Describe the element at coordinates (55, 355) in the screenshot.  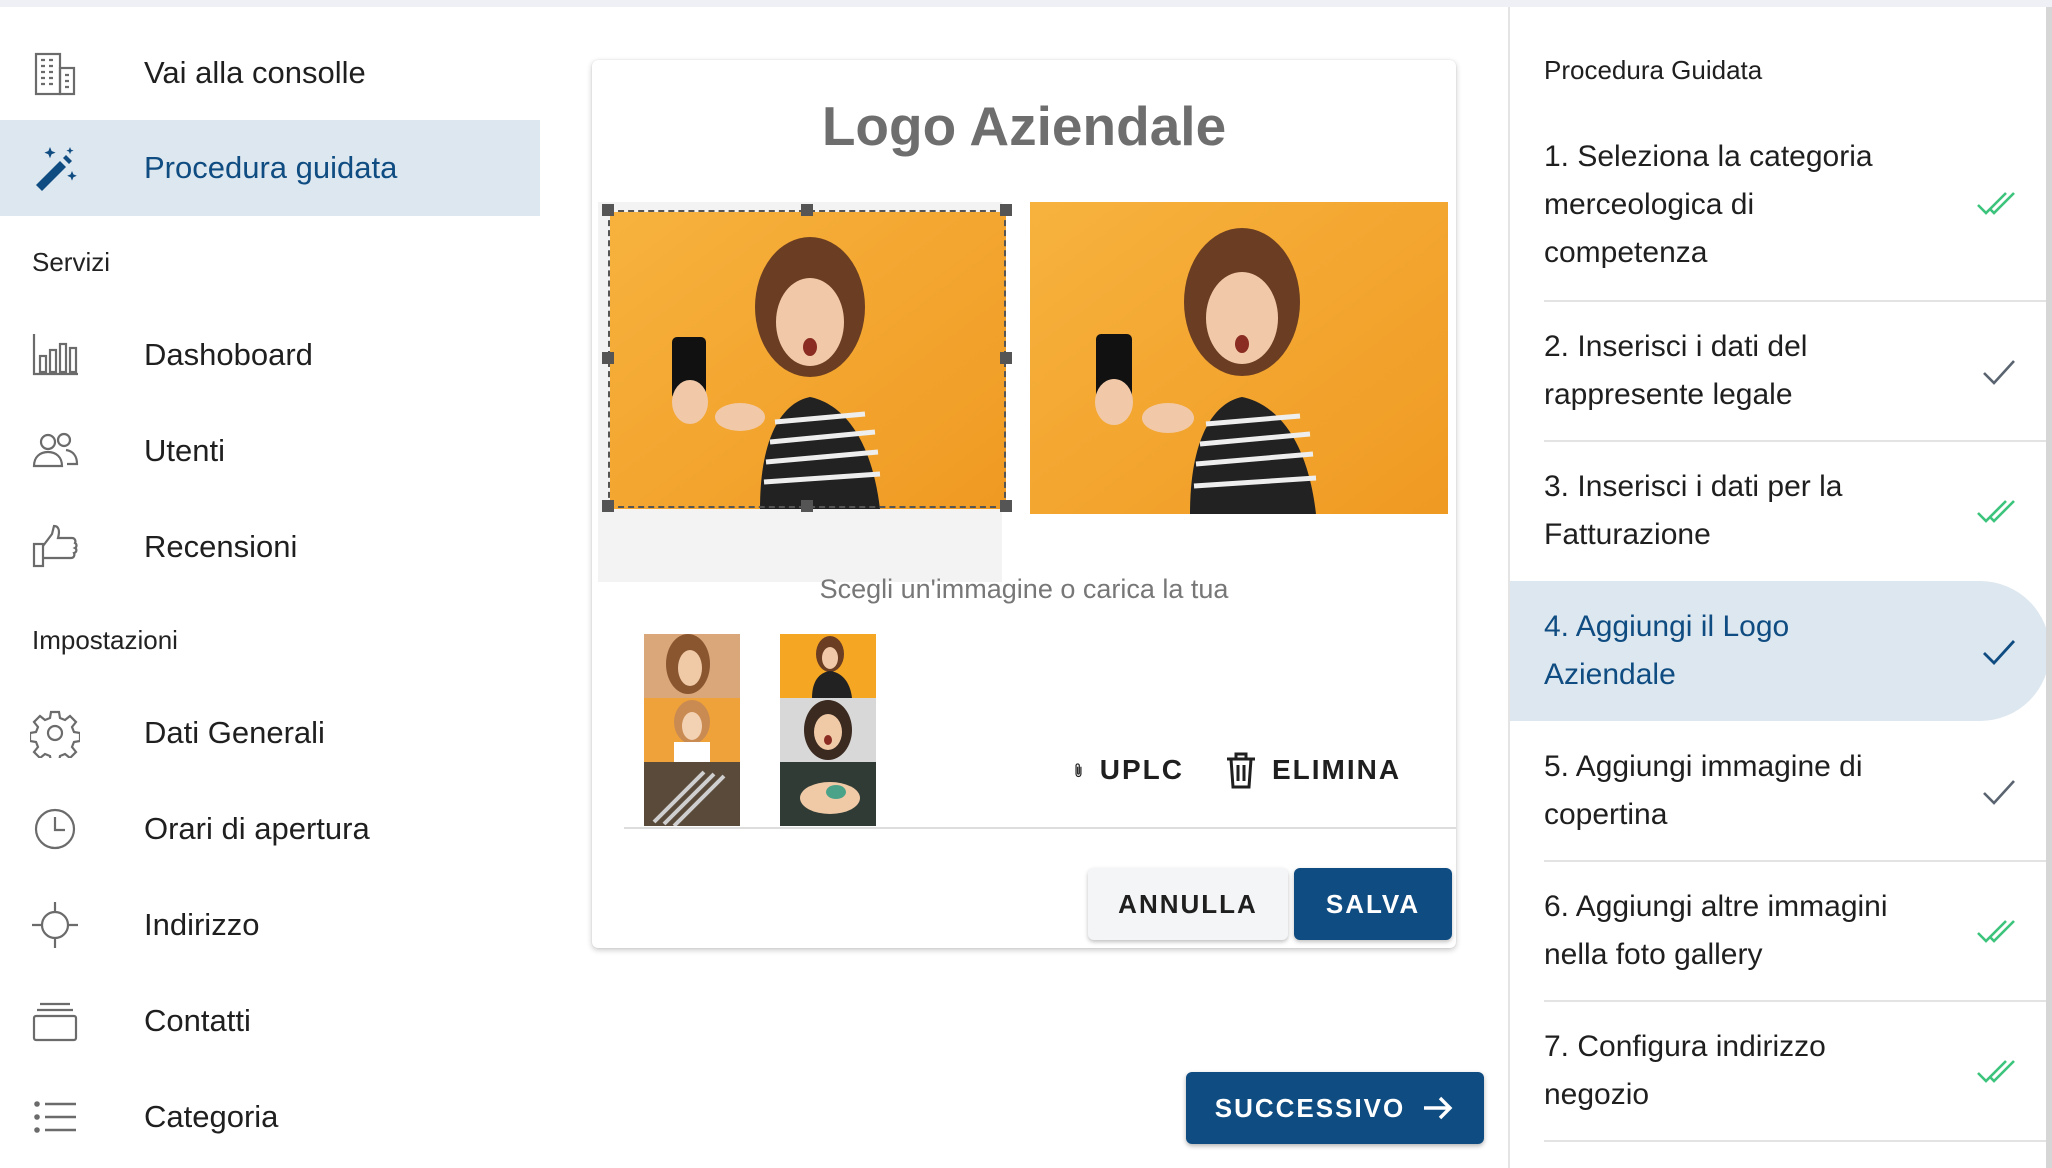
I see `bar-chart-icon` at that location.